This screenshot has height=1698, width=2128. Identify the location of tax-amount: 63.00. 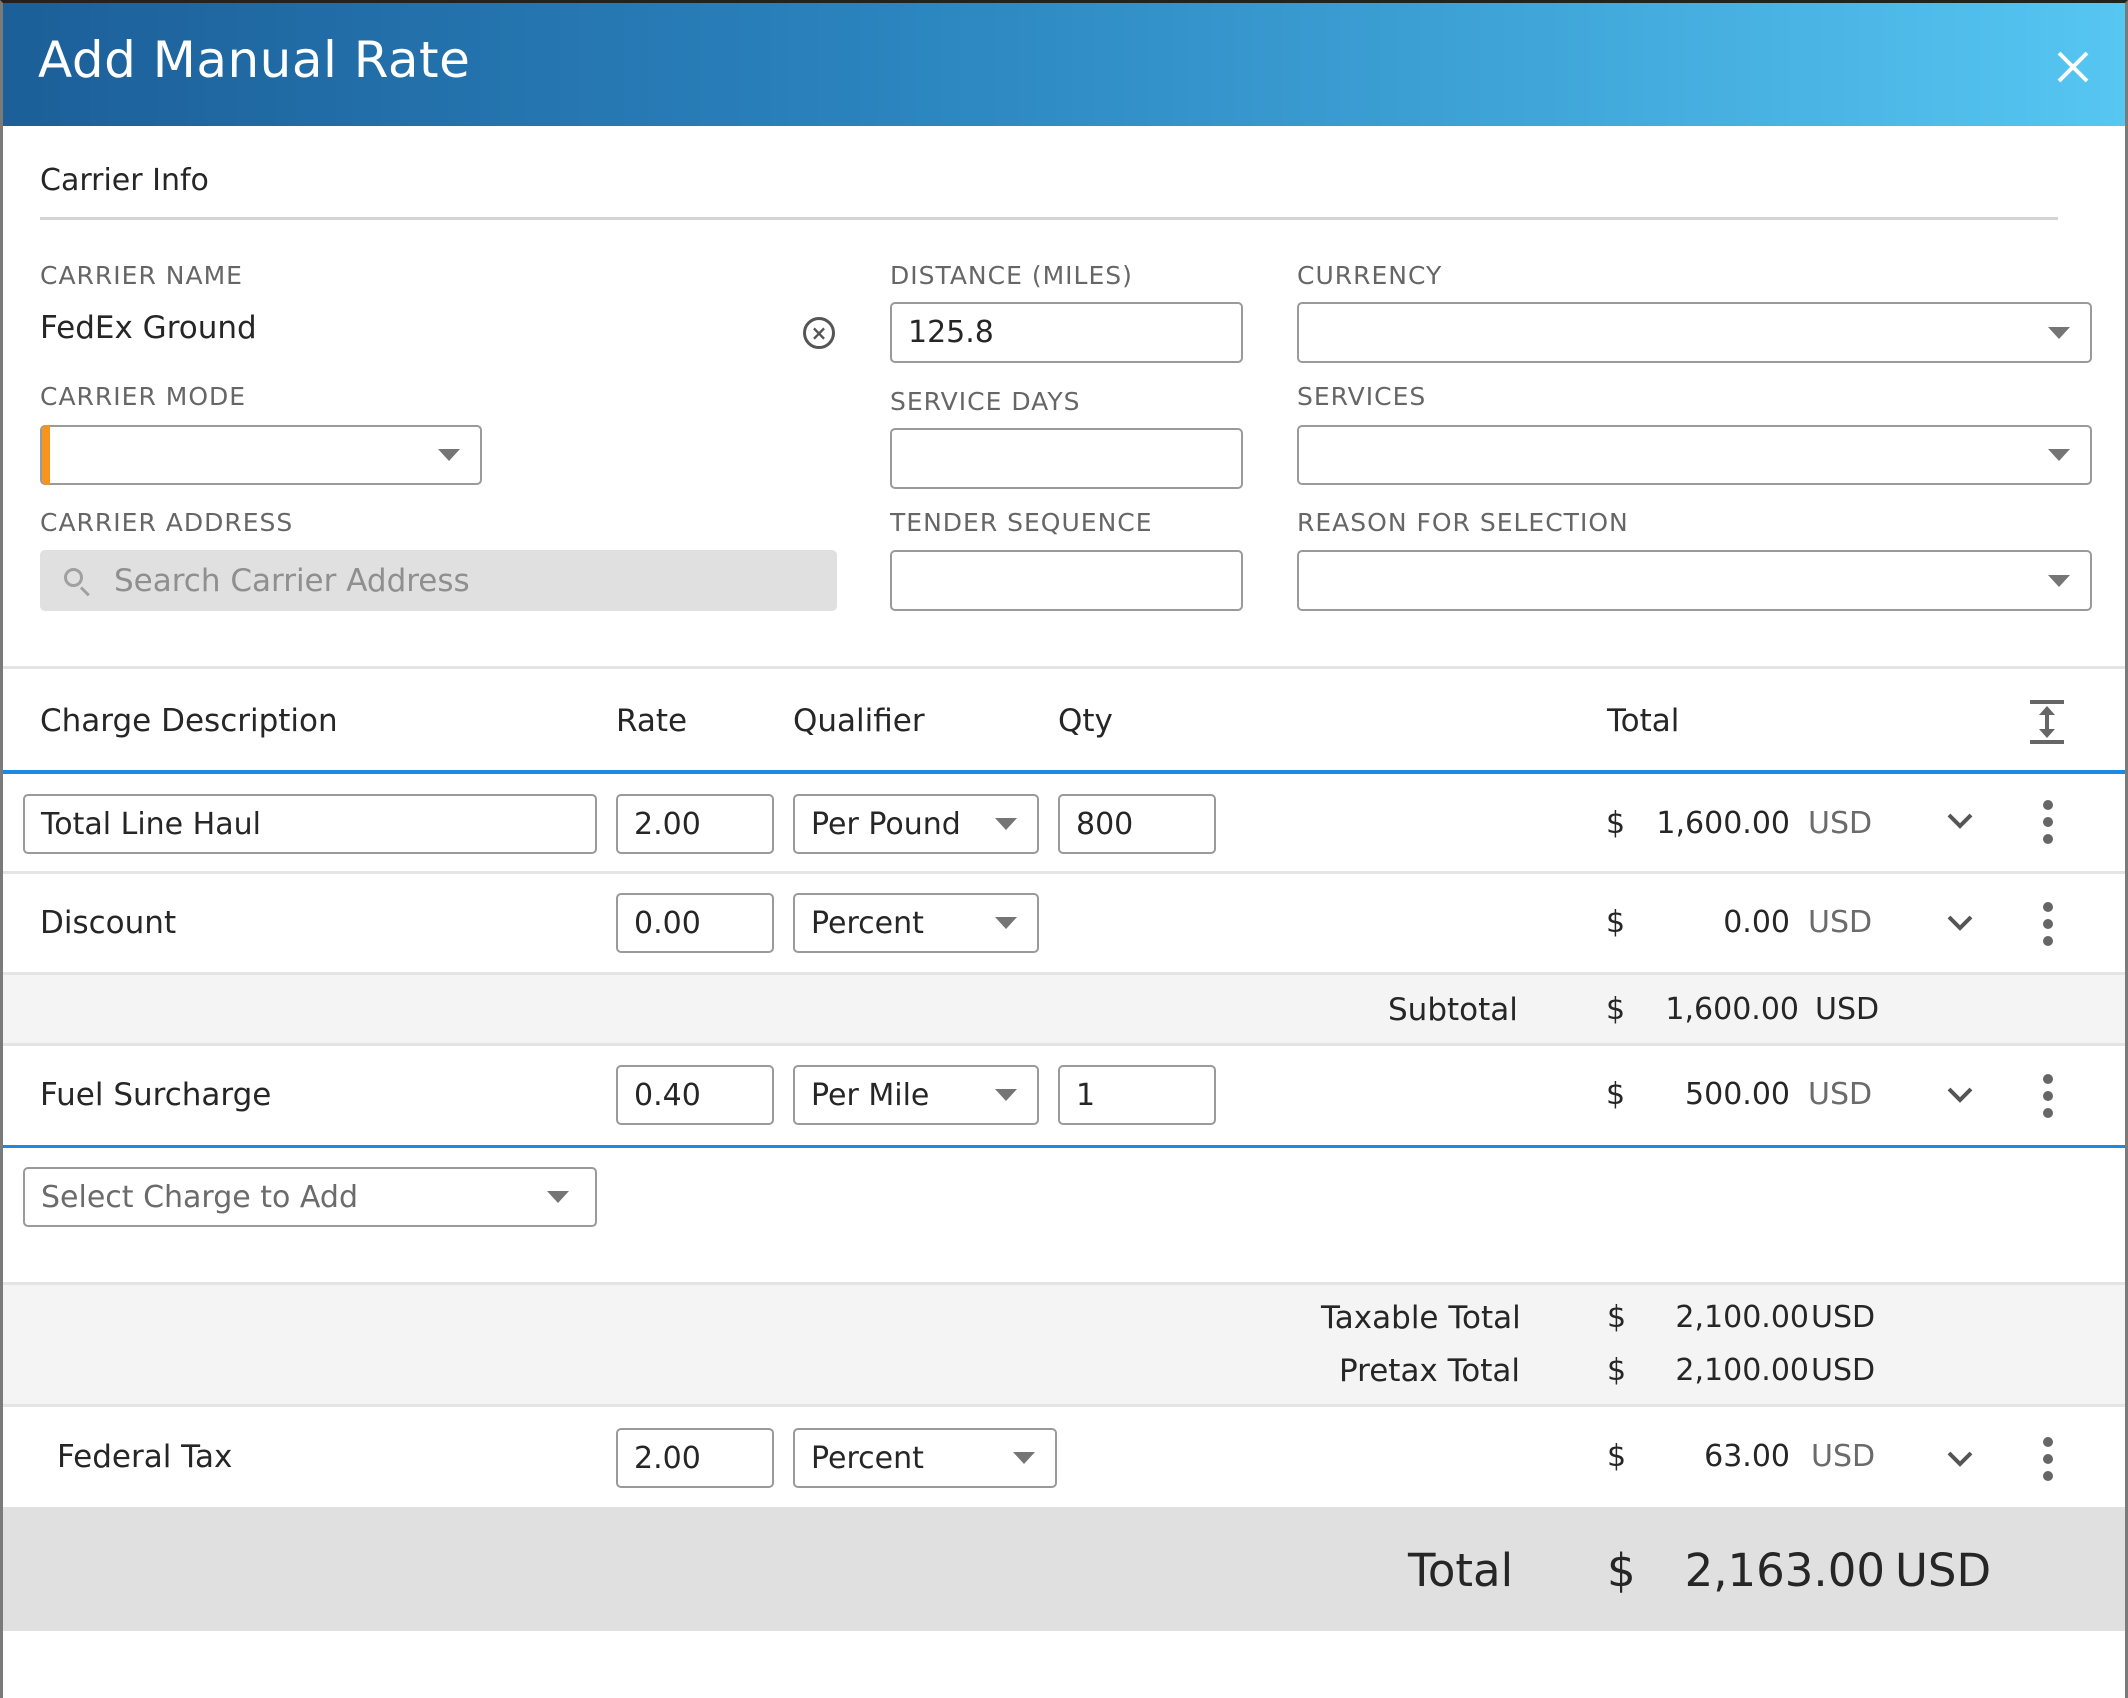
(1747, 1456).